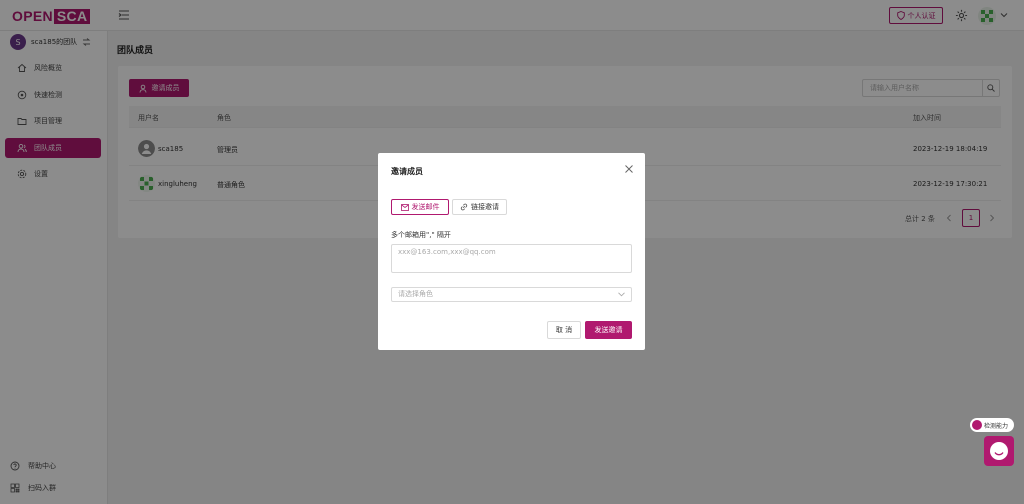  What do you see at coordinates (511, 258) in the screenshot?
I see `emails-textarea` at bounding box center [511, 258].